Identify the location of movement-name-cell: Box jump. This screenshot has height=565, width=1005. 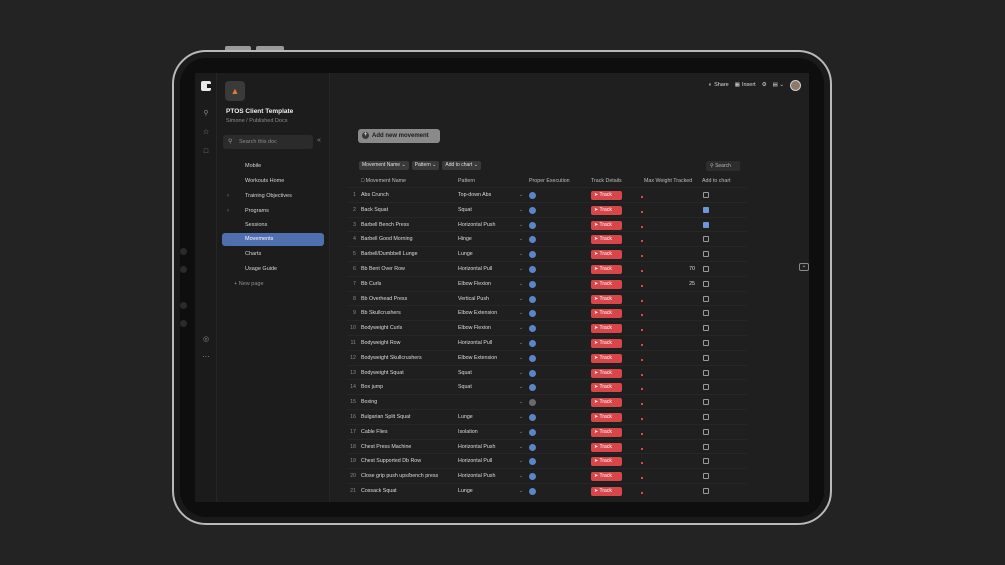
(372, 387).